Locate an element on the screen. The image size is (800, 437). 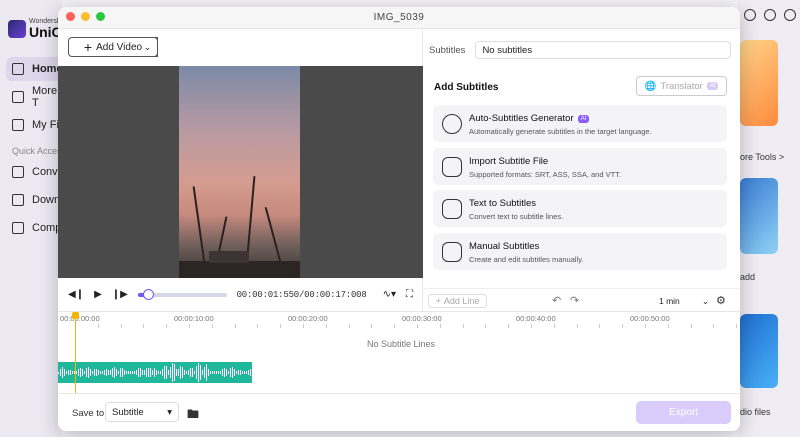
playhead-handle is located at coordinates (75, 315).